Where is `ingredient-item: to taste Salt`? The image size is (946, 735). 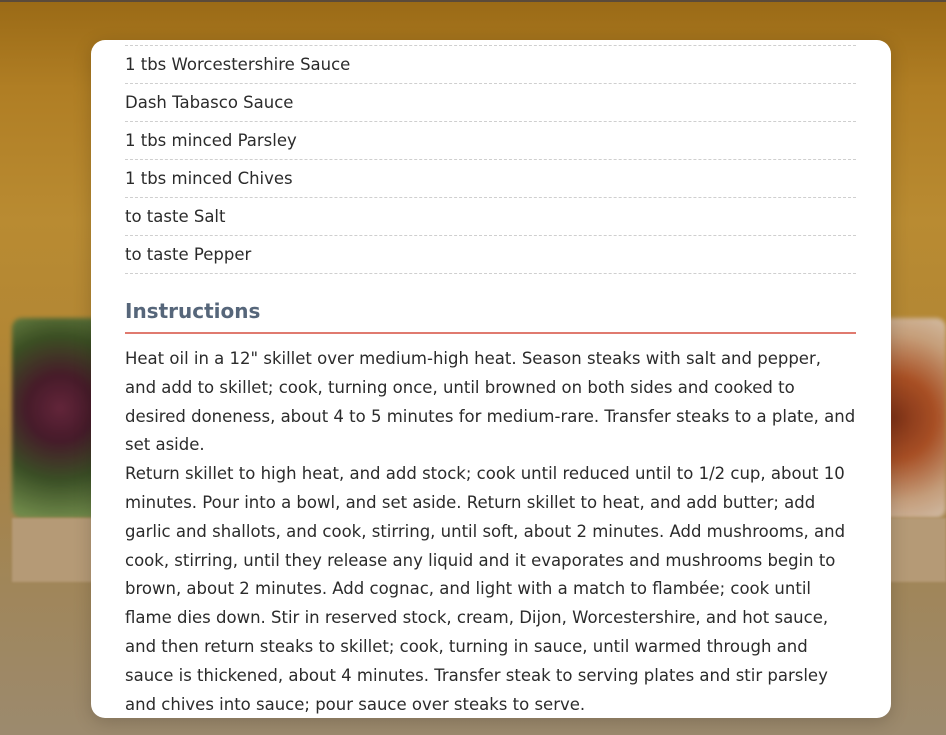 ingredient-item: to taste Salt is located at coordinates (490, 217).